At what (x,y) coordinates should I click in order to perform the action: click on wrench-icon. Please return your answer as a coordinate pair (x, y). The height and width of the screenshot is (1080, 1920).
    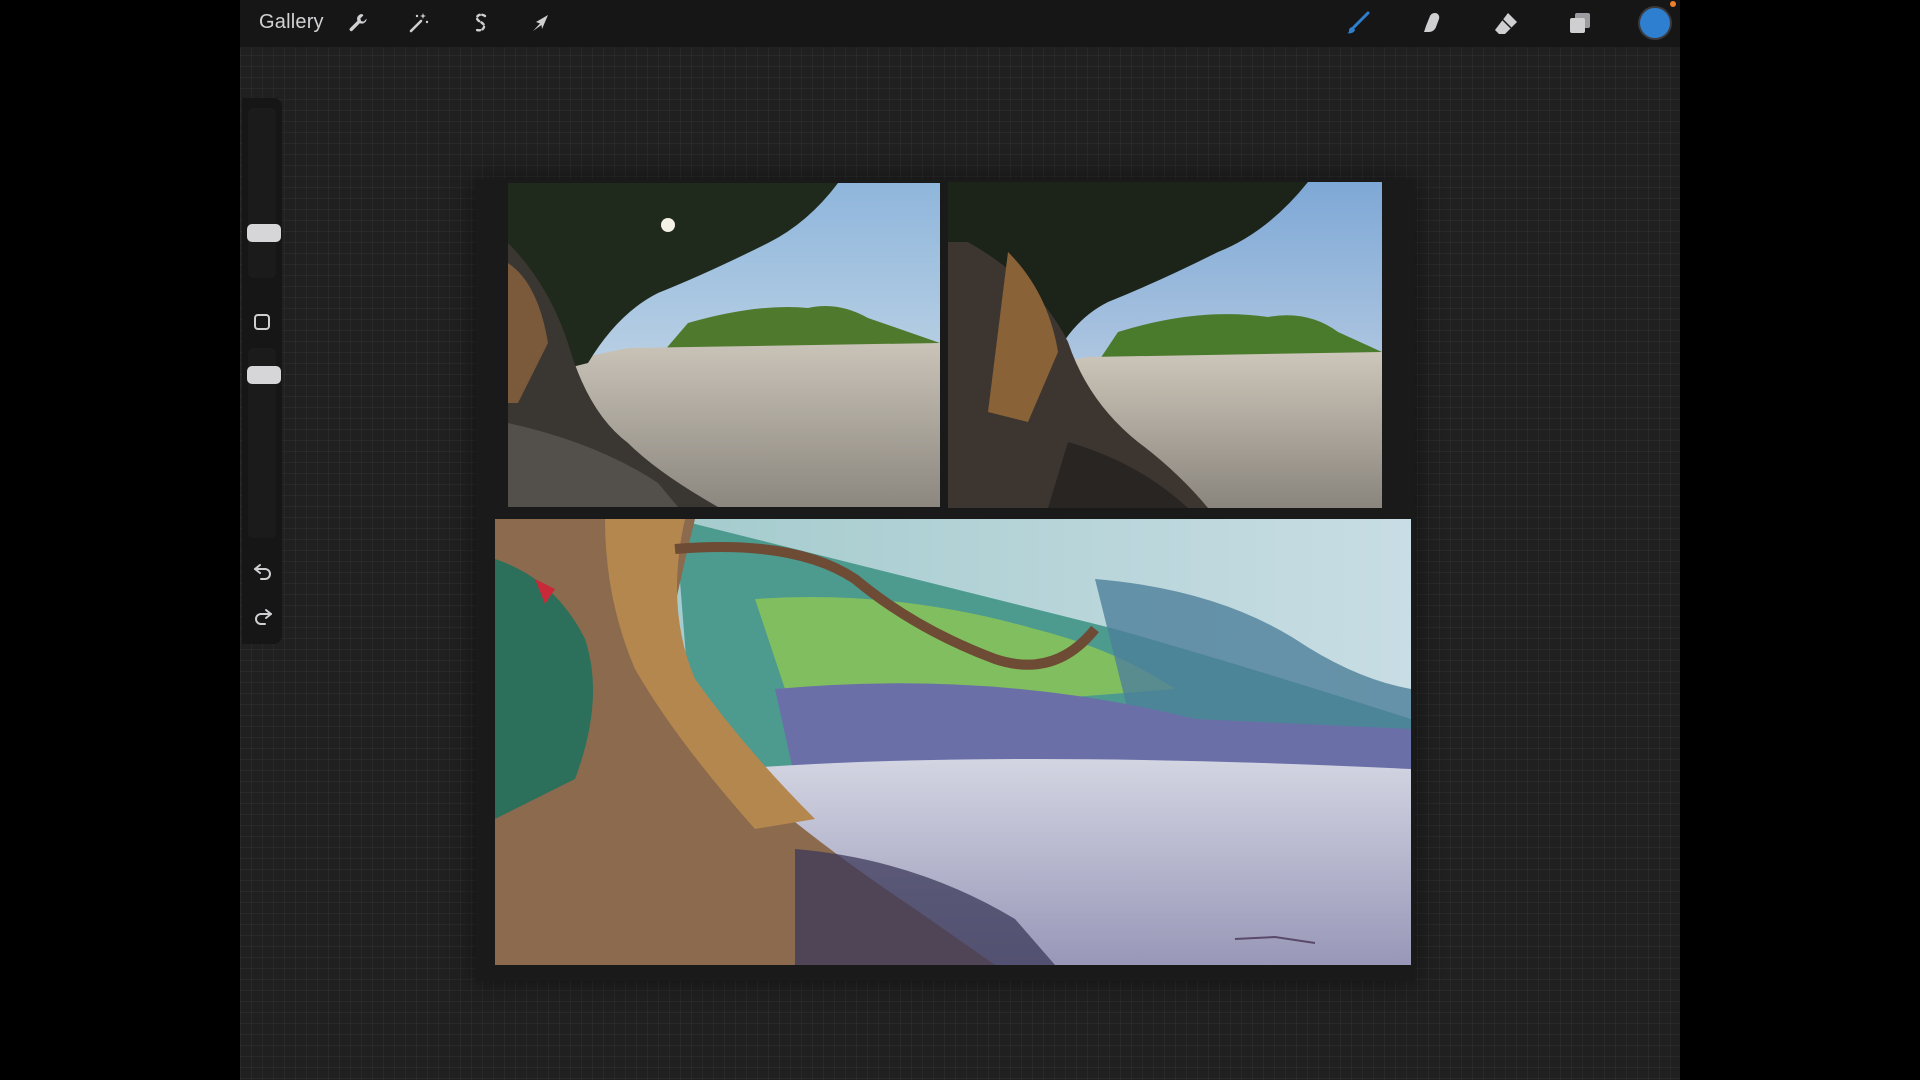
    Looking at the image, I should click on (358, 23).